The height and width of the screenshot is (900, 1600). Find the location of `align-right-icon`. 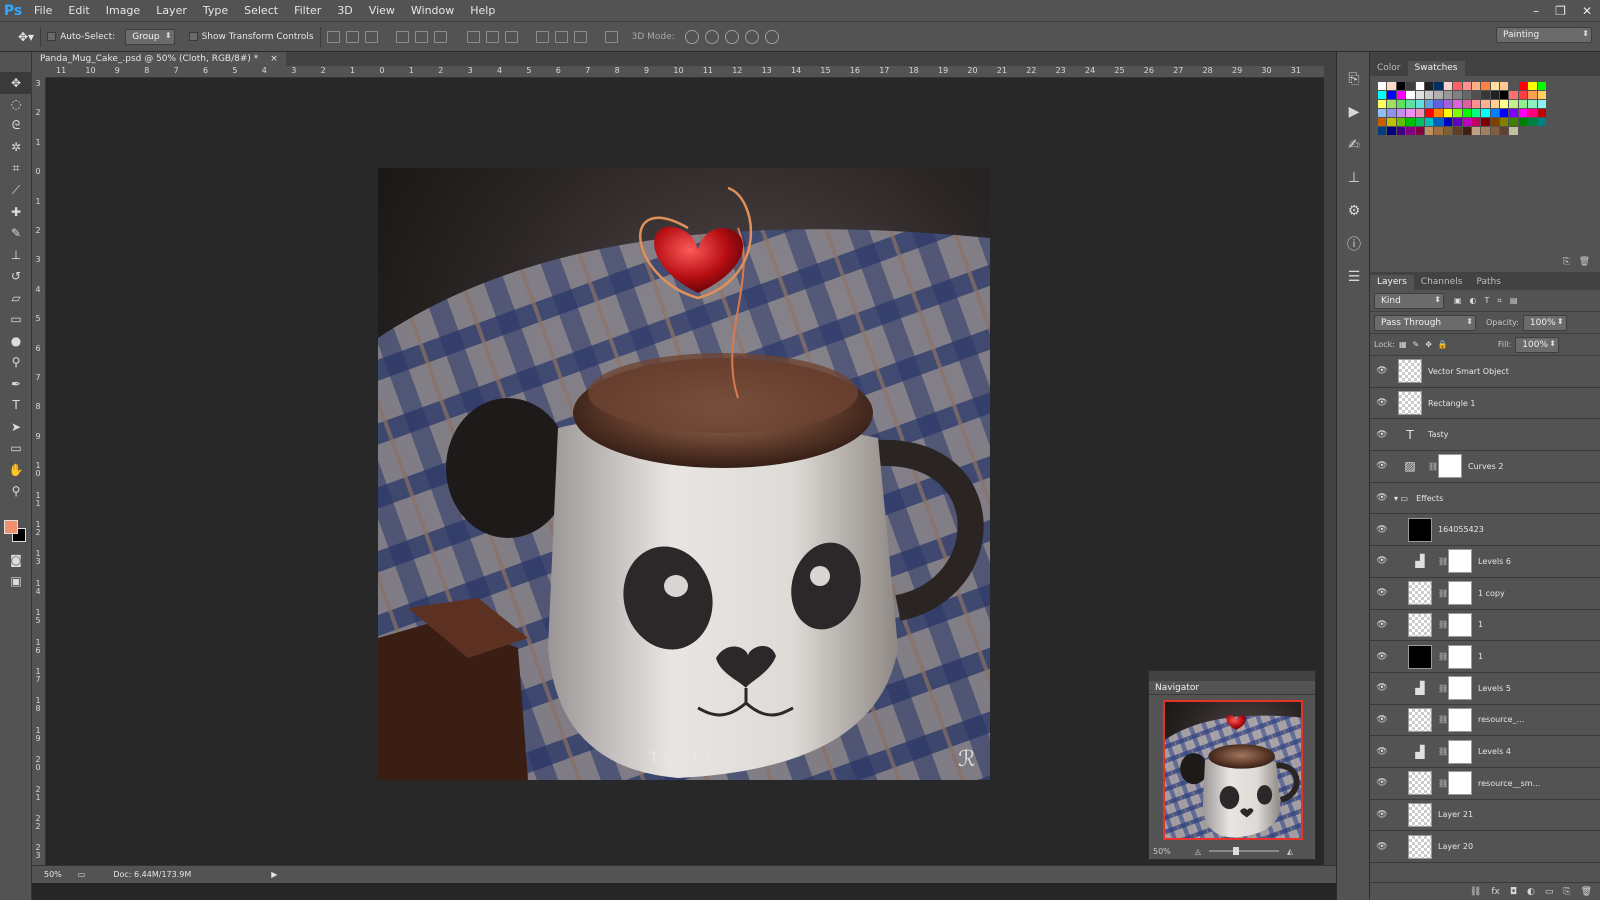

align-right-icon is located at coordinates (440, 36).